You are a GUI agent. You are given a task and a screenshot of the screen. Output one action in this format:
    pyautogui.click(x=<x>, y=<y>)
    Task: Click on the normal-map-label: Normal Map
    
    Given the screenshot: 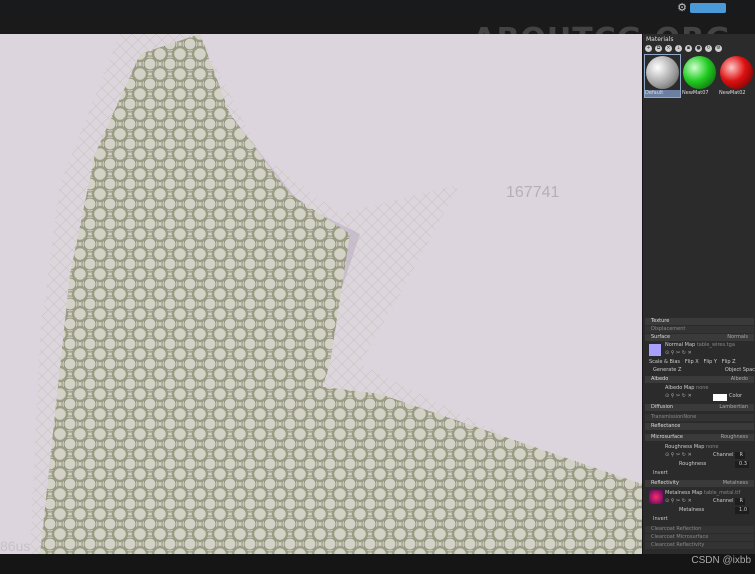 What is the action you would take?
    pyautogui.click(x=680, y=345)
    